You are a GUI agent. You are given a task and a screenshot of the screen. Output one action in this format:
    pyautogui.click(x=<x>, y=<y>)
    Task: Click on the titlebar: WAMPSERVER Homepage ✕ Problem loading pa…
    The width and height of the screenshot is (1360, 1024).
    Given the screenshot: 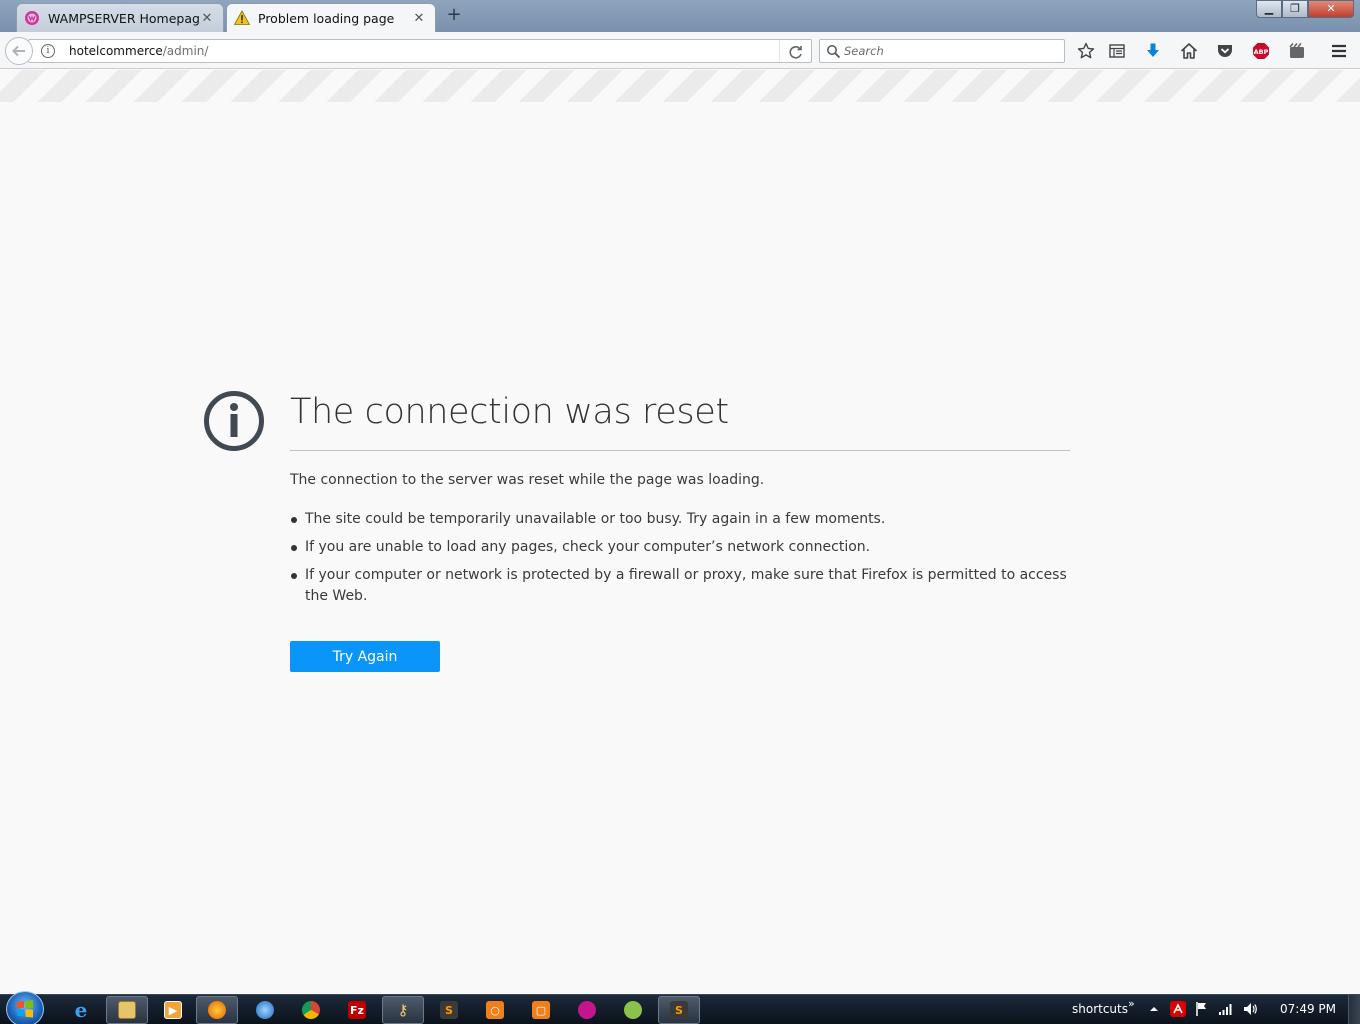 What is the action you would take?
    pyautogui.click(x=680, y=16)
    